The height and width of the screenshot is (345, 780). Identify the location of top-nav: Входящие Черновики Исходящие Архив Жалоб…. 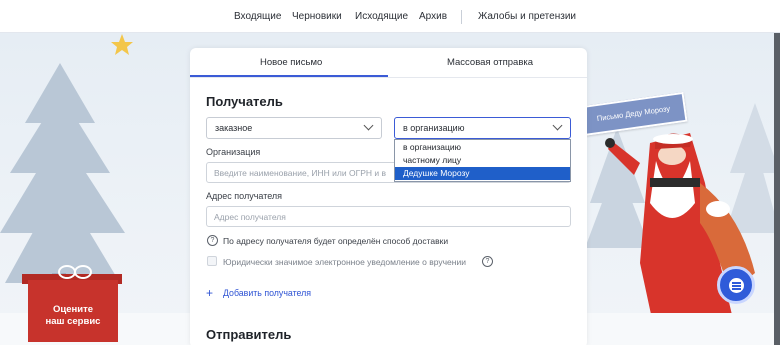
(390, 16).